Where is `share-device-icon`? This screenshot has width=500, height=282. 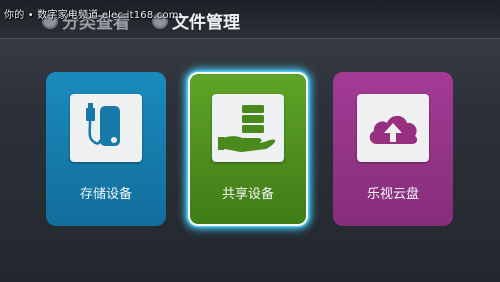
share-device-icon is located at coordinates (247, 128).